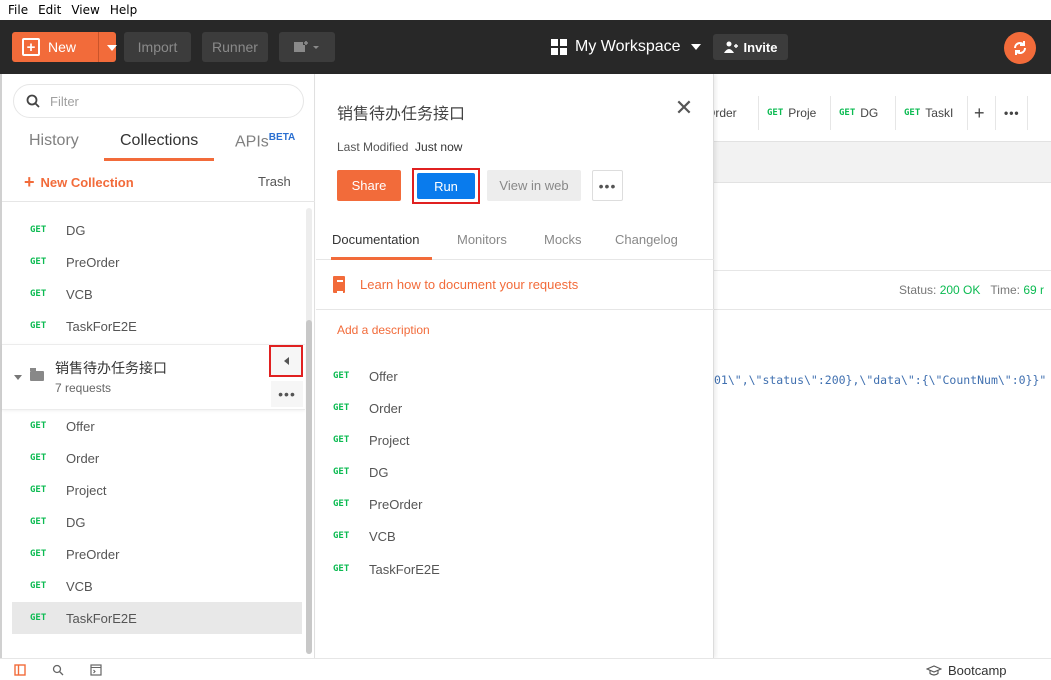 This screenshot has width=1051, height=680. I want to click on request-tab: Order, so click(736, 113).